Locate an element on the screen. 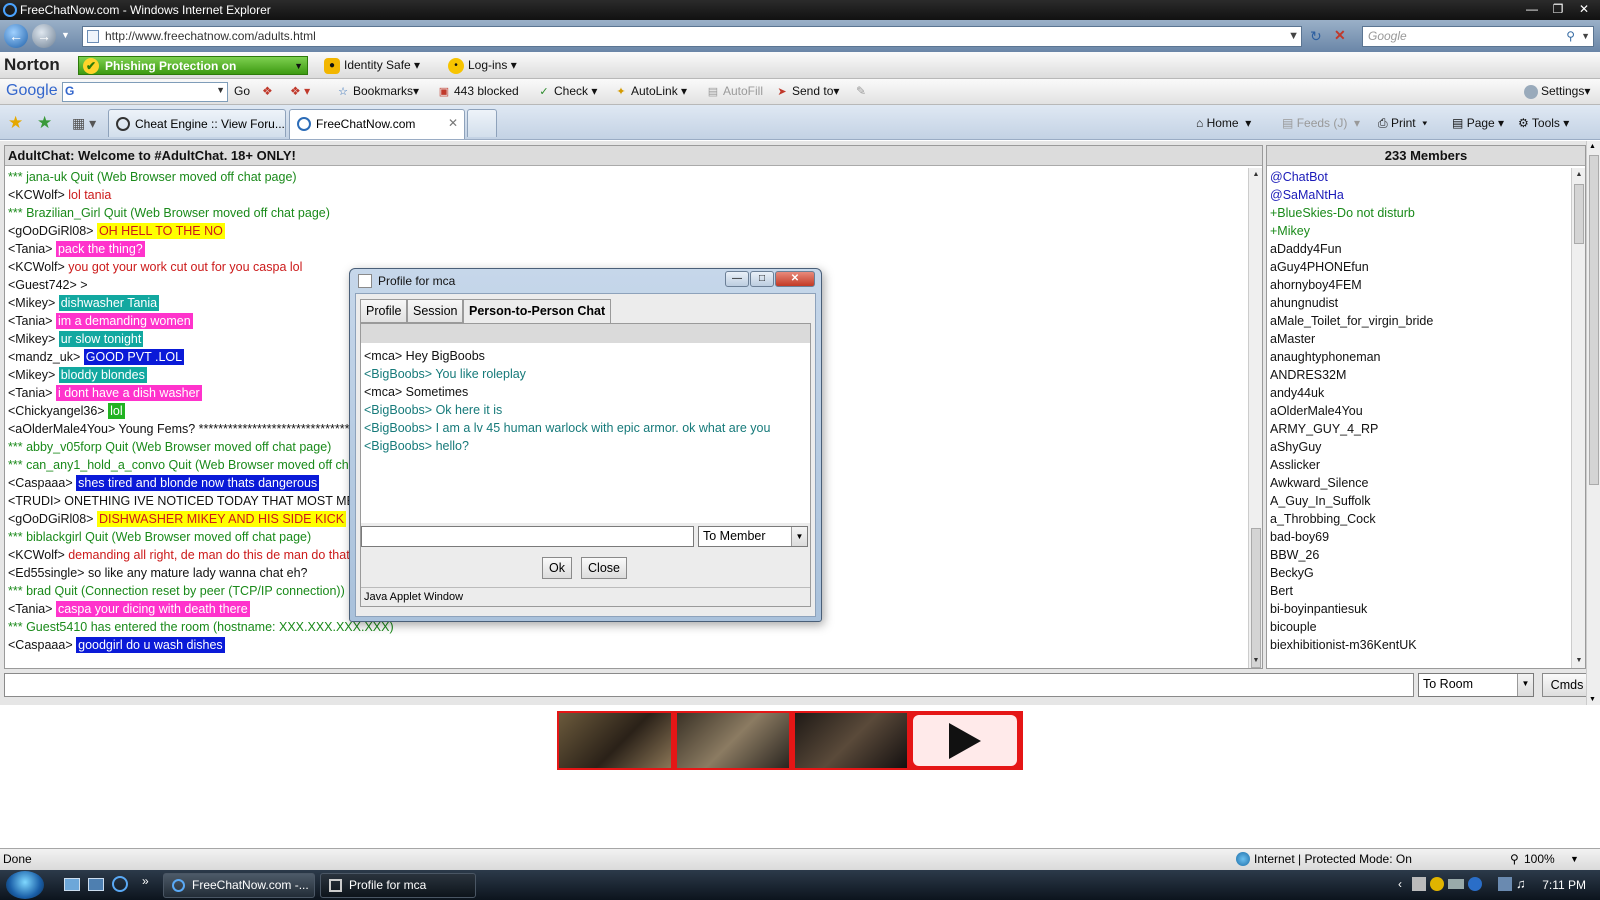 This screenshot has height=900, width=1600. tab-session: Session is located at coordinates (435, 311).